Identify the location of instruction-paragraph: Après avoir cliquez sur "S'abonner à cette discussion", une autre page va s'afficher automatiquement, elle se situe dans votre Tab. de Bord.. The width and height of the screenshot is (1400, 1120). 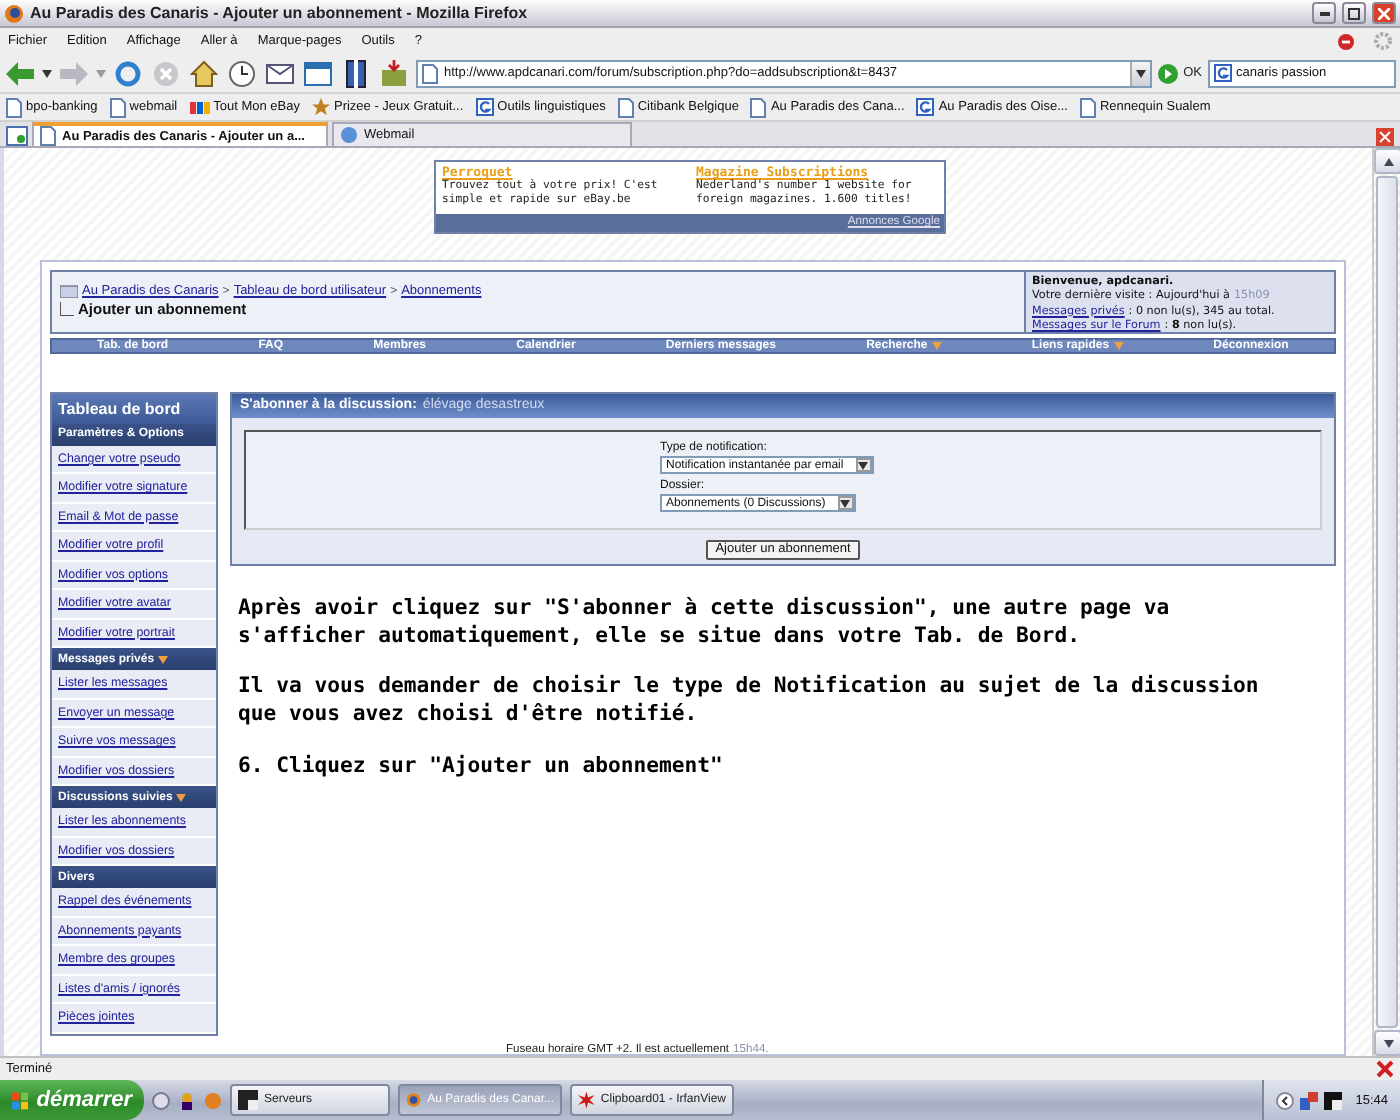
(705, 622).